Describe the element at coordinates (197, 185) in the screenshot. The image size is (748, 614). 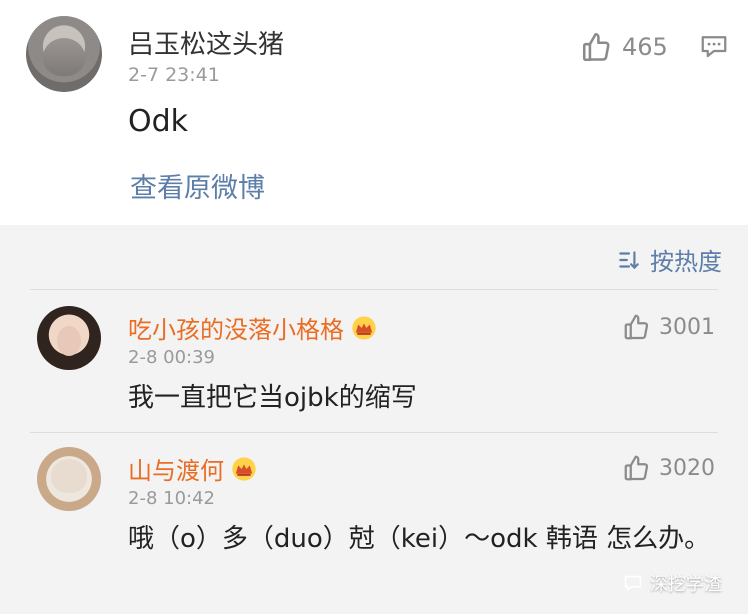
I see `view-original-link: 查看原微博` at that location.